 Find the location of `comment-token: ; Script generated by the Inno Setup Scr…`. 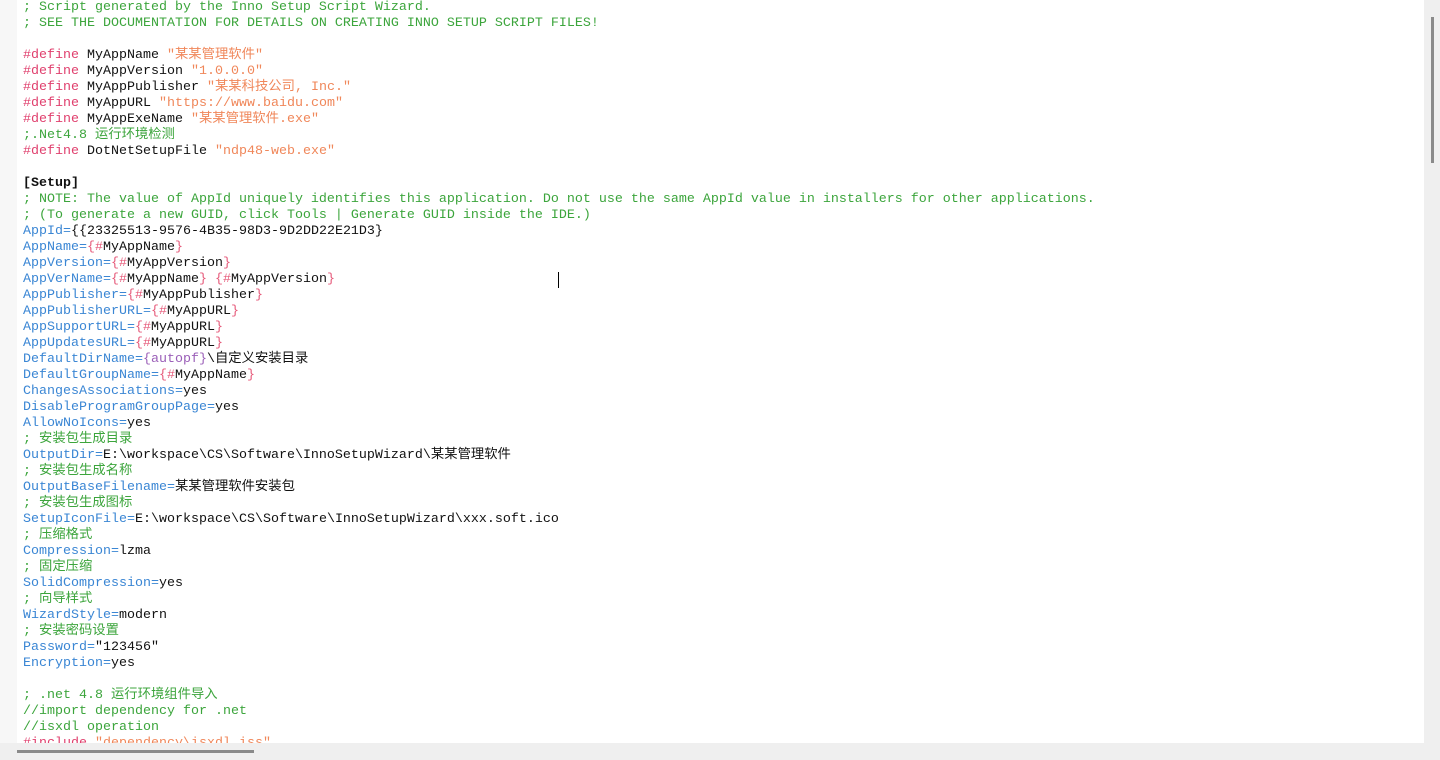

comment-token: ; Script generated by the Inno Setup Scr… is located at coordinates (227, 7).